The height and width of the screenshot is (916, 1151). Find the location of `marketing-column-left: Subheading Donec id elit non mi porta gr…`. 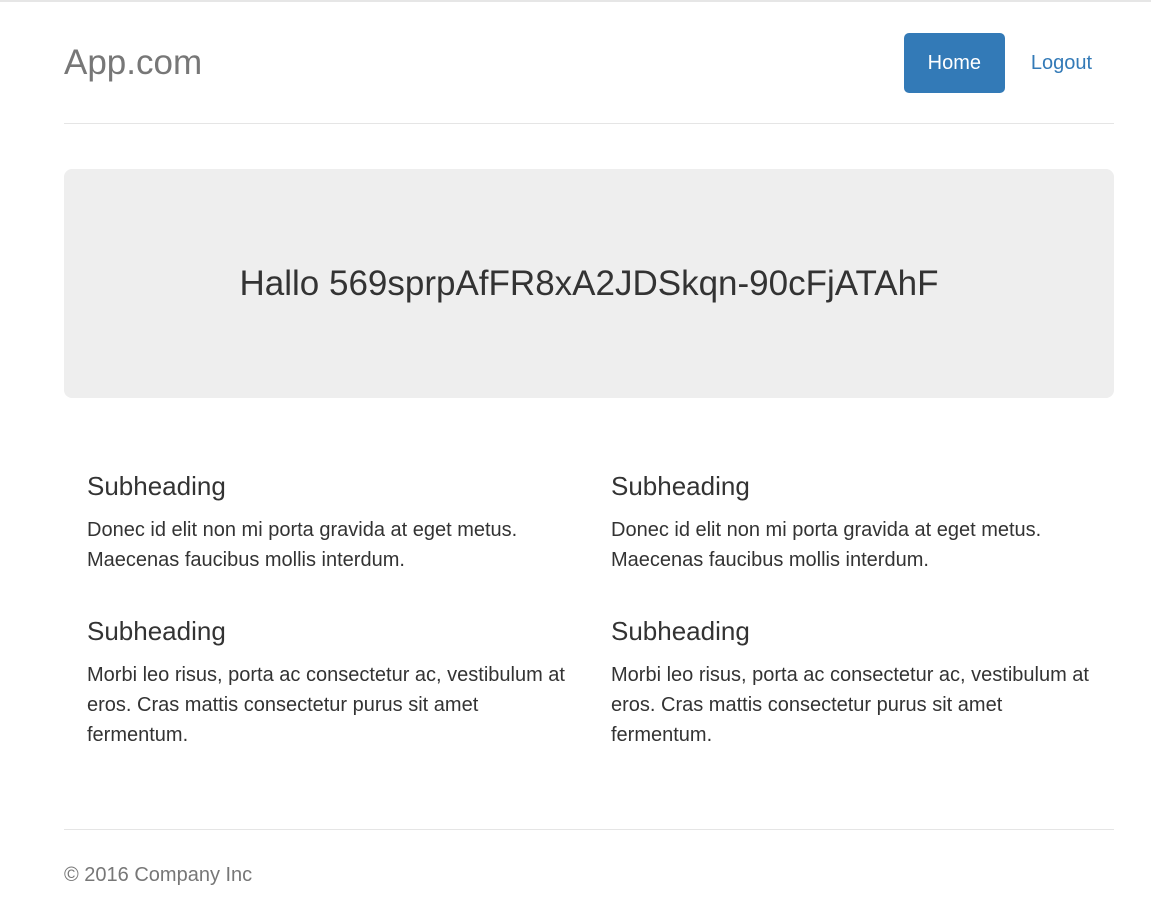

marketing-column-left: Subheading Donec id elit non mi porta gr… is located at coordinates (327, 630).